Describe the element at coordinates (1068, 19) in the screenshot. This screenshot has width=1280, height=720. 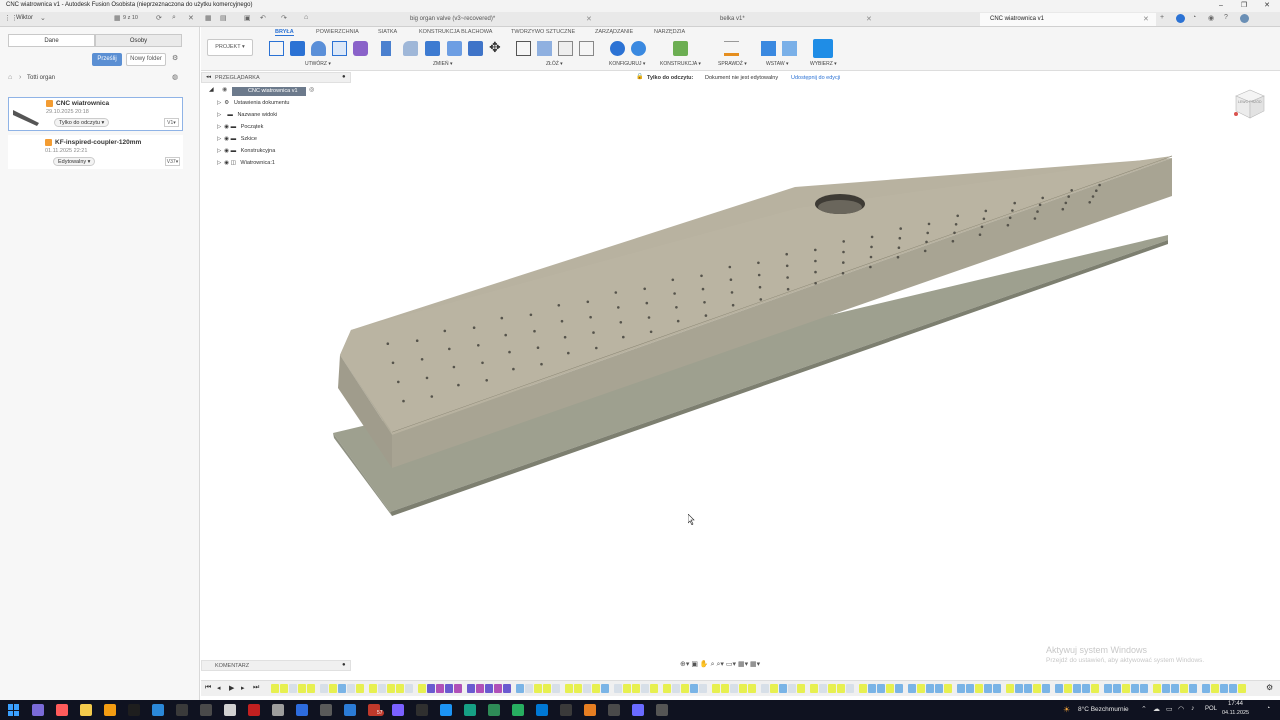
I see `tab-cnc-wiatrownica: CNC wiatrownica v1 ✕` at that location.